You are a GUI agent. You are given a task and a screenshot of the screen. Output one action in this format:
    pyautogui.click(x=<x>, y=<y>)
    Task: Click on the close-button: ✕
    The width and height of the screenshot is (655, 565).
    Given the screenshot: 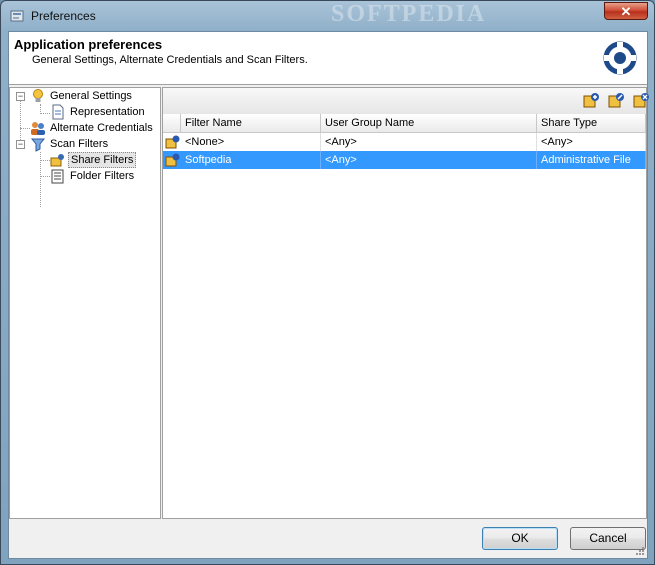 What is the action you would take?
    pyautogui.click(x=626, y=11)
    